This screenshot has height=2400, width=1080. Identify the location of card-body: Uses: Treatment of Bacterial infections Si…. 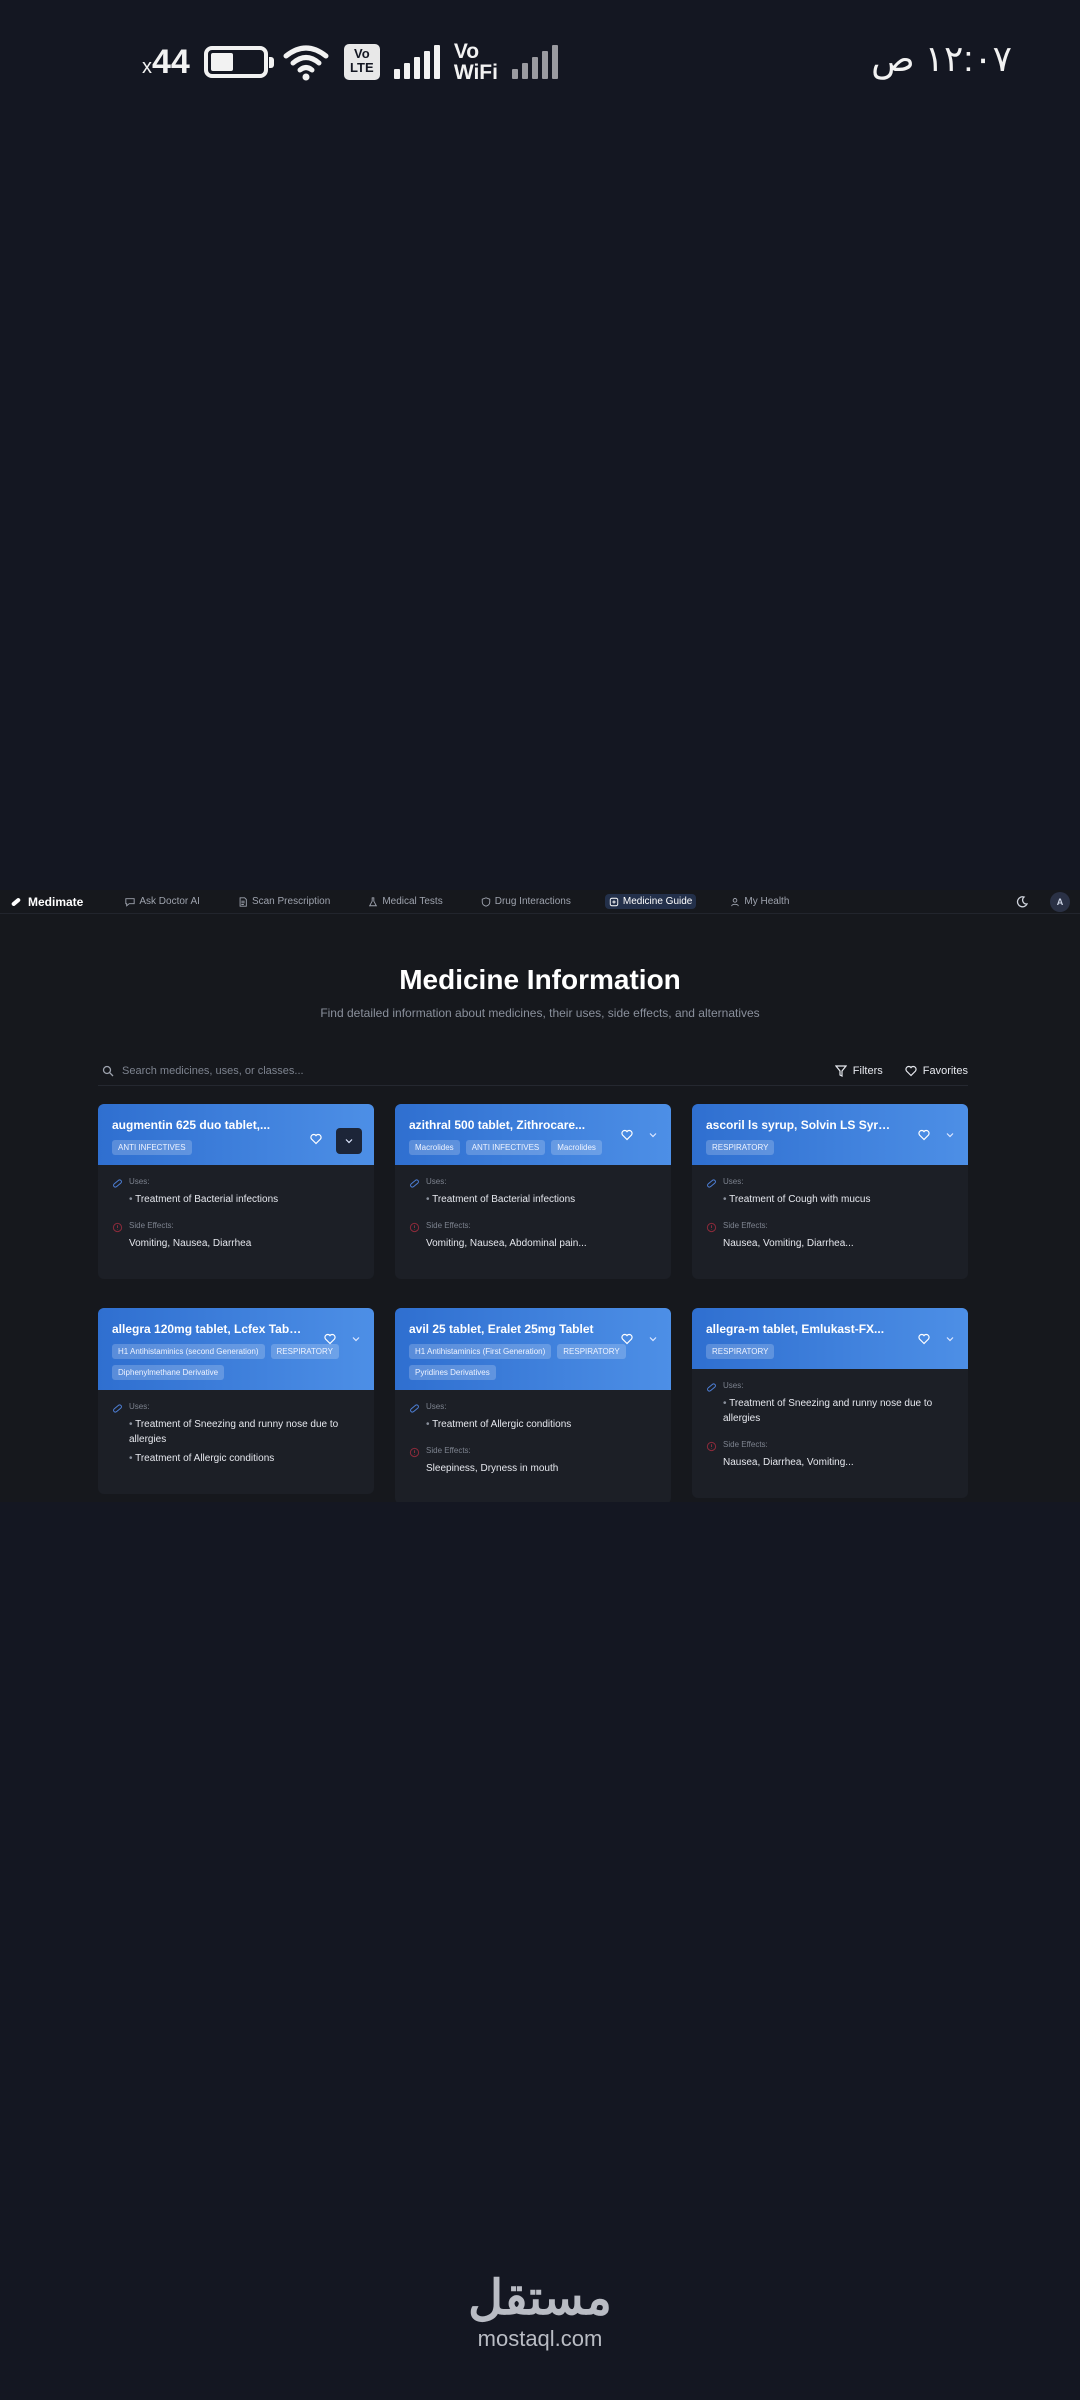
(533, 1222).